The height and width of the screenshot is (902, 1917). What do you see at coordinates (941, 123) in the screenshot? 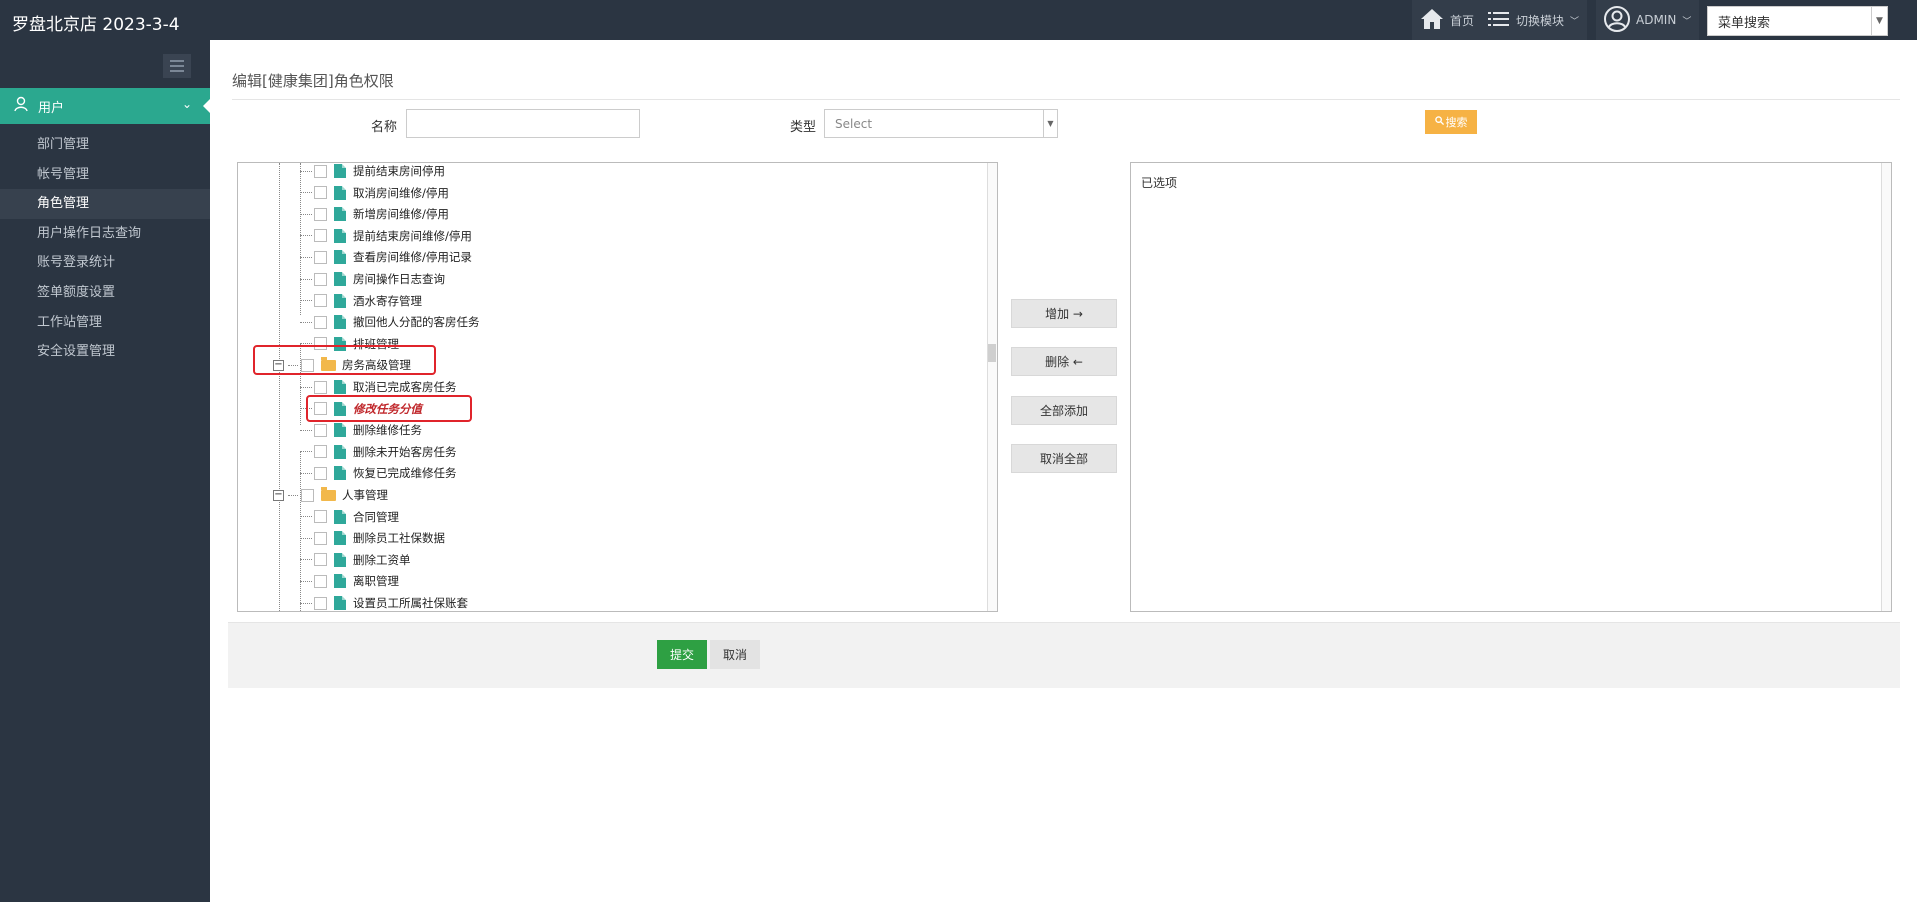
I see `type-select: Select ▼` at bounding box center [941, 123].